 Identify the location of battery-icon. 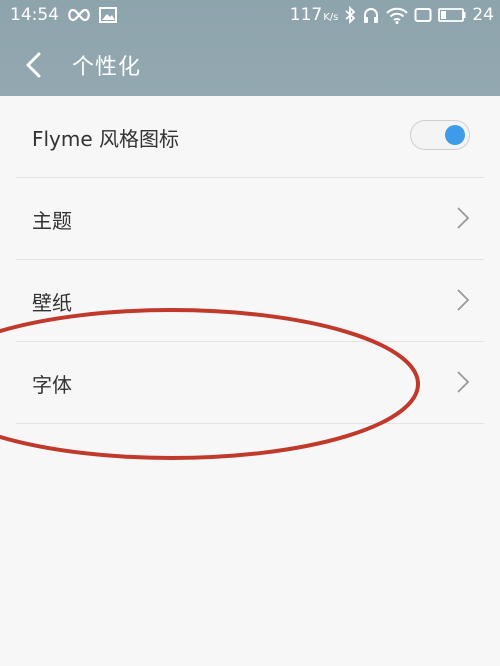
(452, 15).